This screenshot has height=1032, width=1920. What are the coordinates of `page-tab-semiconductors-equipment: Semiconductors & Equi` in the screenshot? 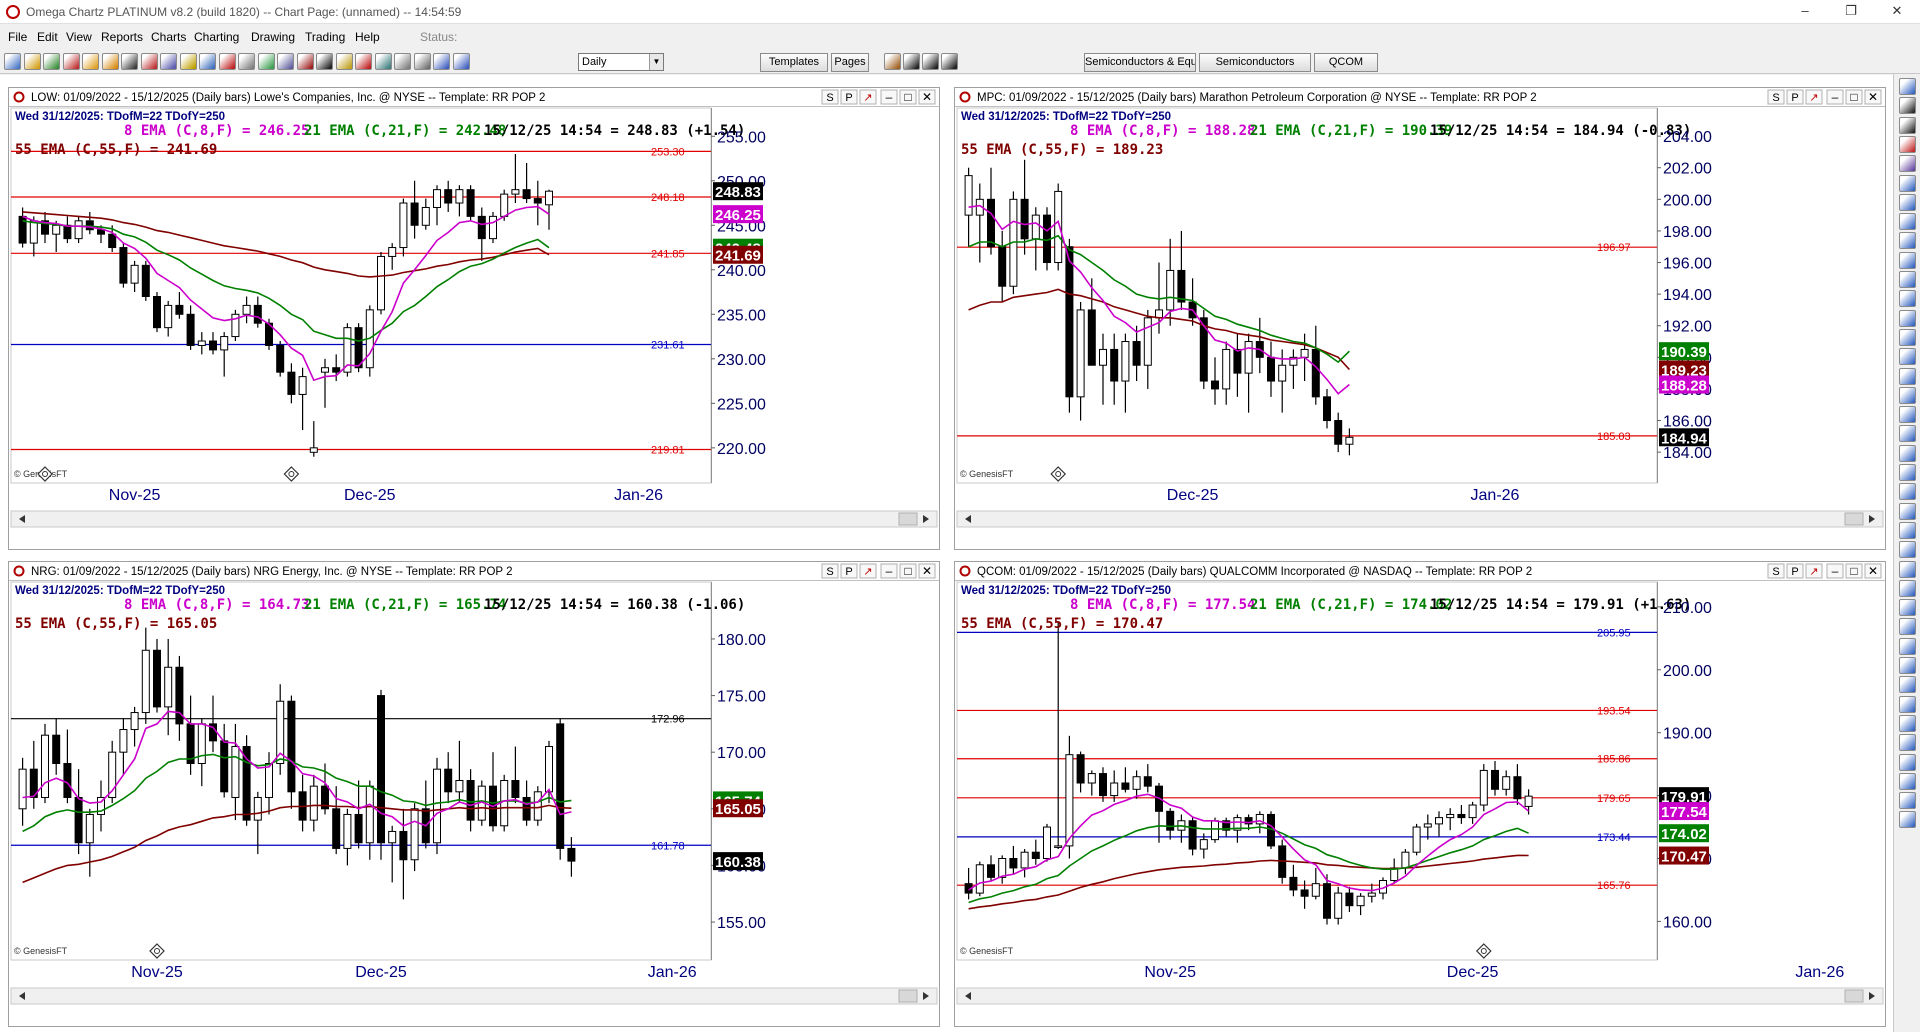 It's located at (1140, 62).